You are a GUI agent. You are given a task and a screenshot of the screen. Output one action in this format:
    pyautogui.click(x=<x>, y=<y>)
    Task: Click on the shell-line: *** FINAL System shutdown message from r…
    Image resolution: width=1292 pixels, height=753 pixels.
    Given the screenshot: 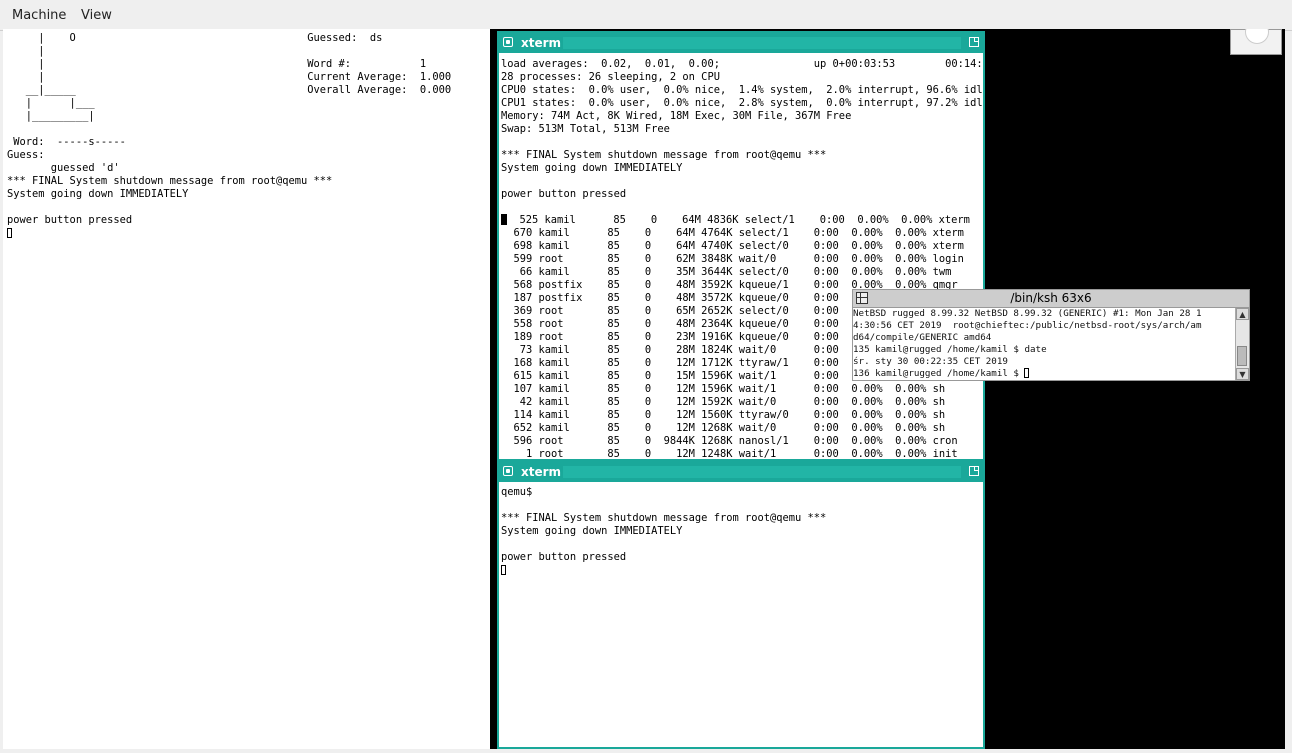 What is the action you would take?
    pyautogui.click(x=664, y=518)
    